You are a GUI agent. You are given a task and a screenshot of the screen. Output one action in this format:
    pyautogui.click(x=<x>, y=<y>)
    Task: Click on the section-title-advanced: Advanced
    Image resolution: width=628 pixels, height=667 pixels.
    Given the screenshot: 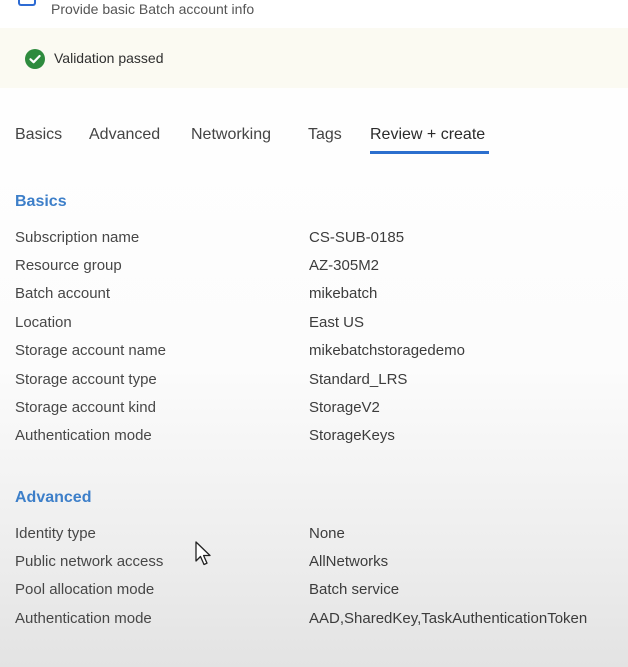 What is the action you would take?
    pyautogui.click(x=53, y=497)
    